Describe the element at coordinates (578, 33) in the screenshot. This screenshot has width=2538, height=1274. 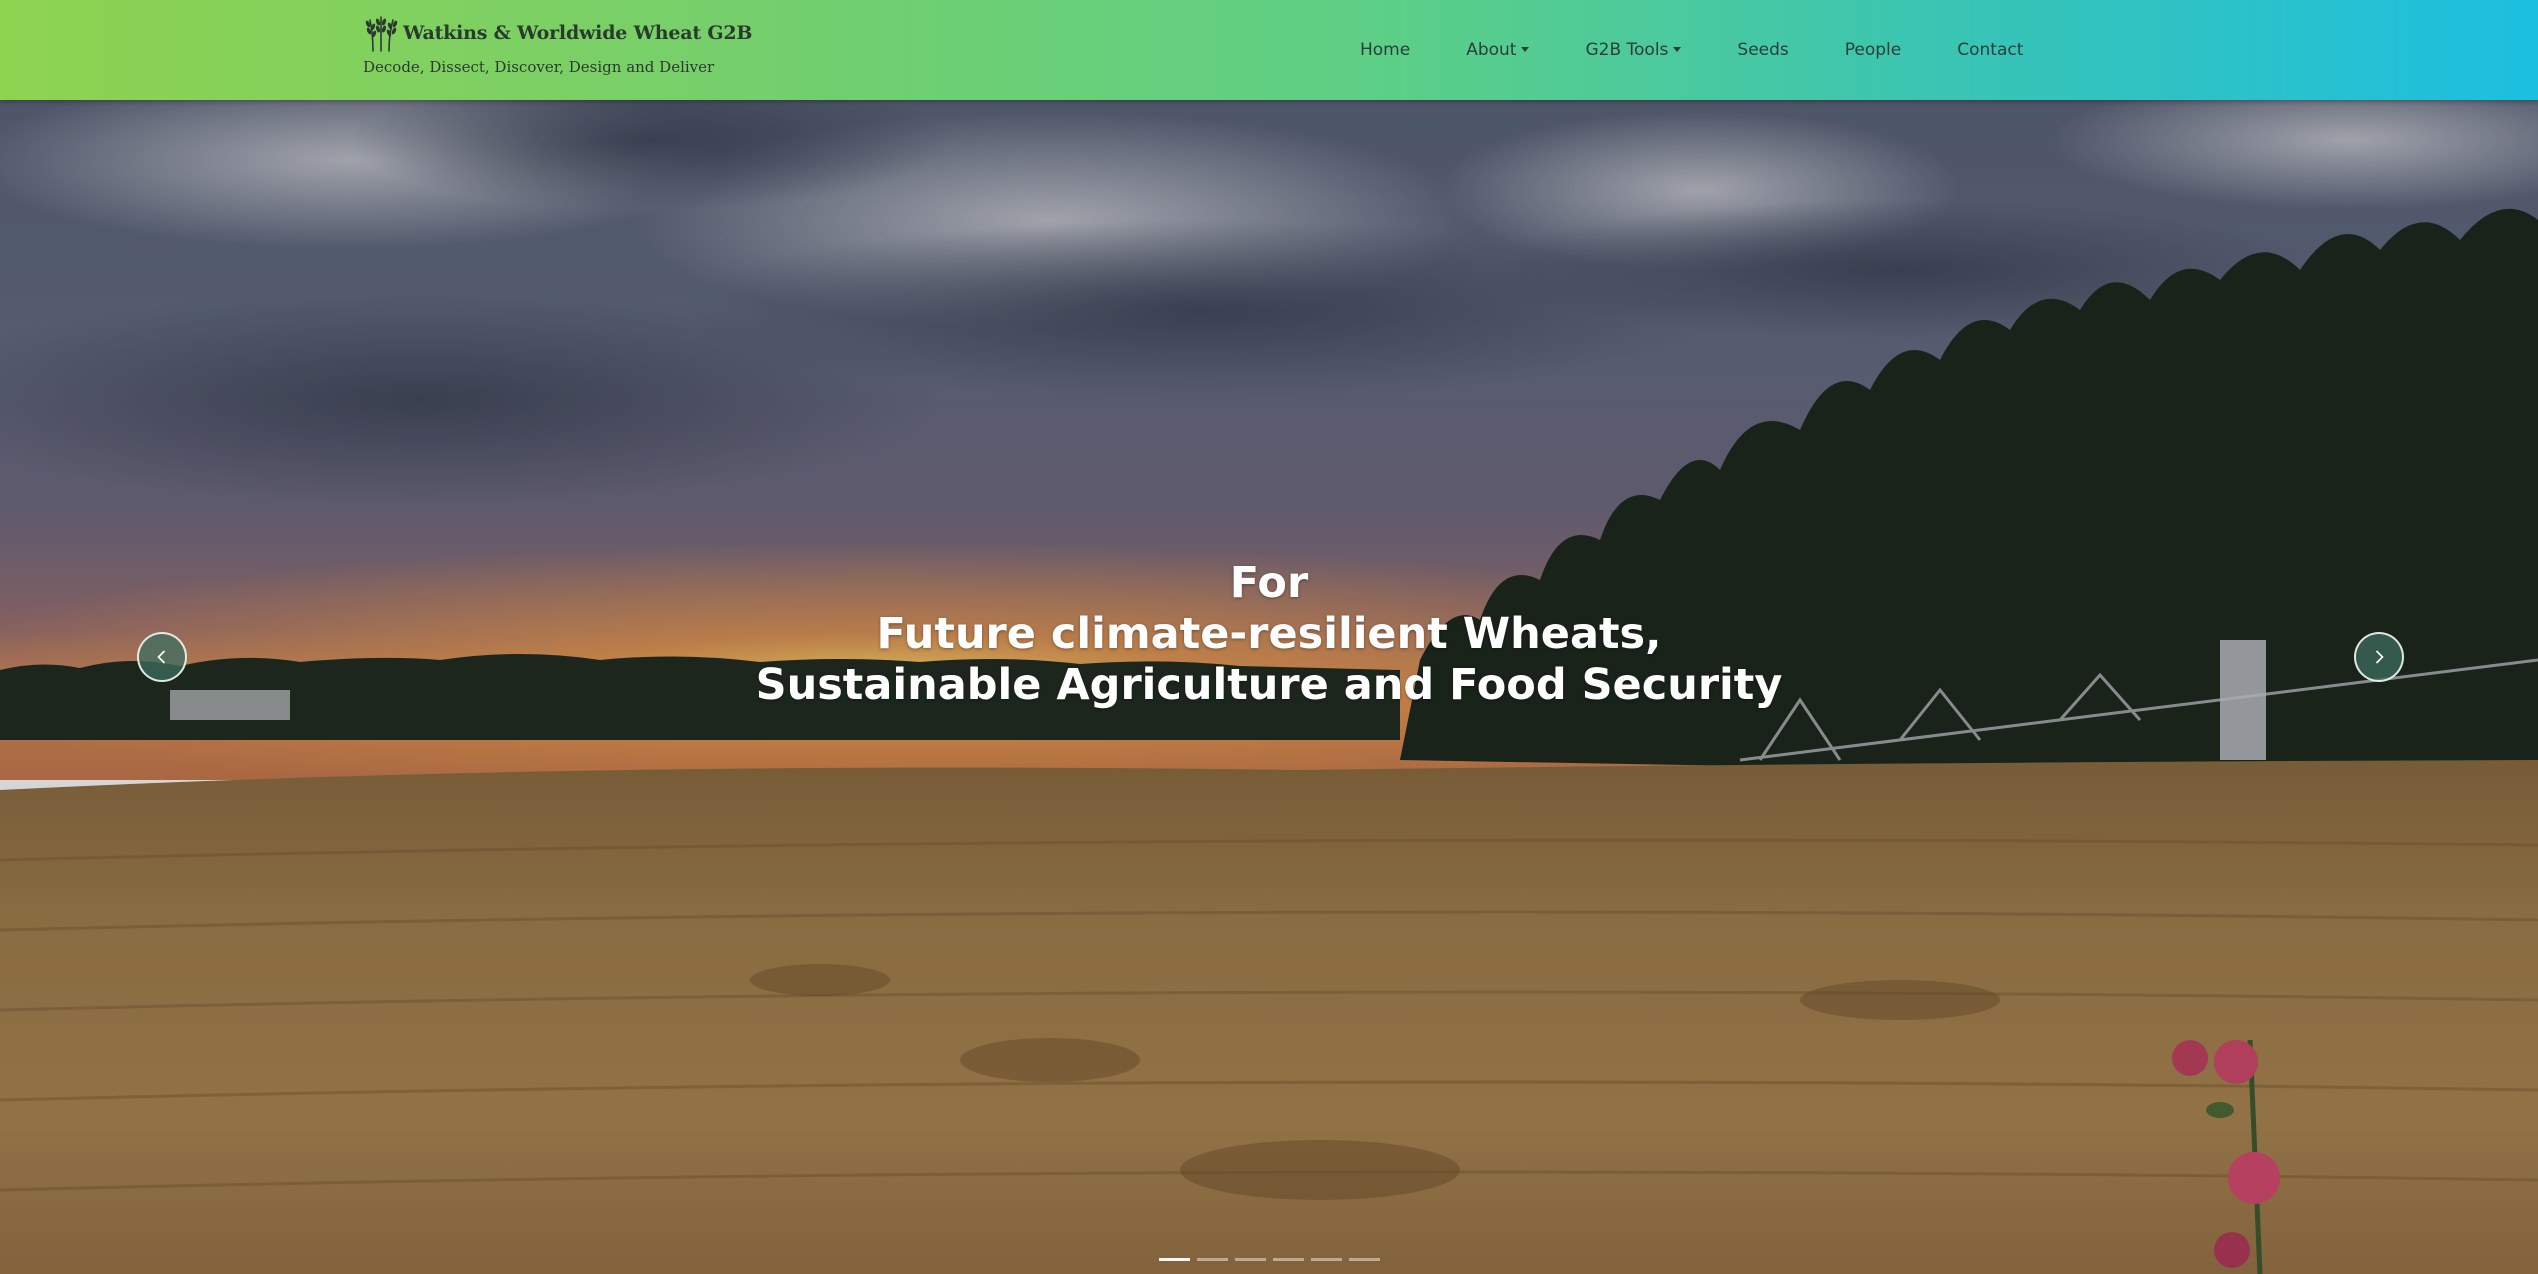
I see `brand-title: Watkins & Worldwide Wheat G2B` at that location.